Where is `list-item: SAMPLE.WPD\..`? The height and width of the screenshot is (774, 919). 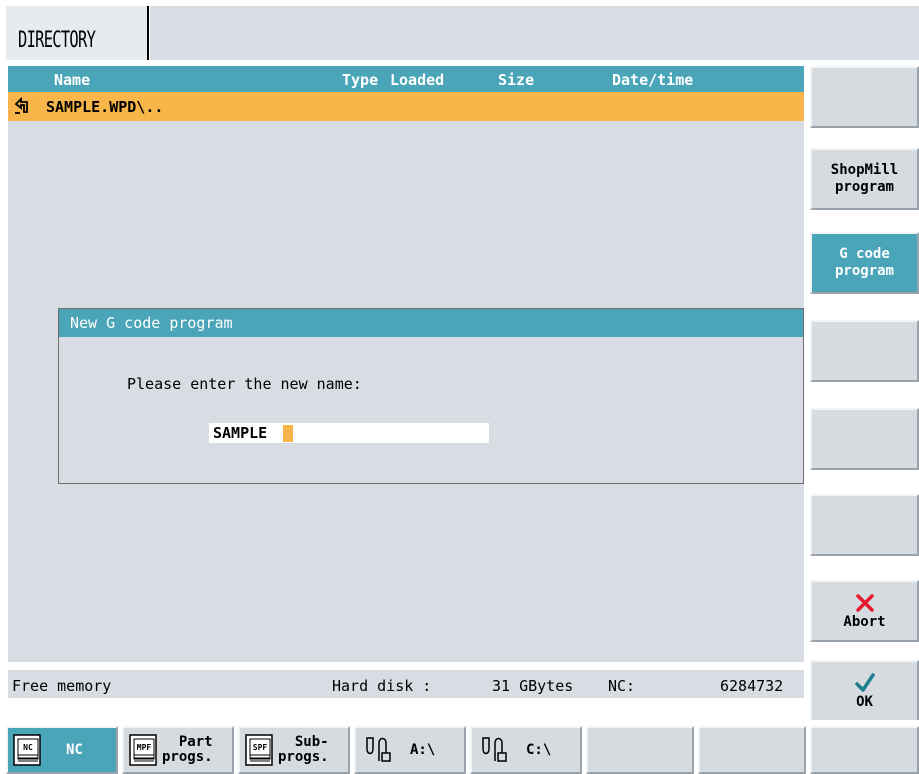
list-item: SAMPLE.WPD\.. is located at coordinates (406, 106).